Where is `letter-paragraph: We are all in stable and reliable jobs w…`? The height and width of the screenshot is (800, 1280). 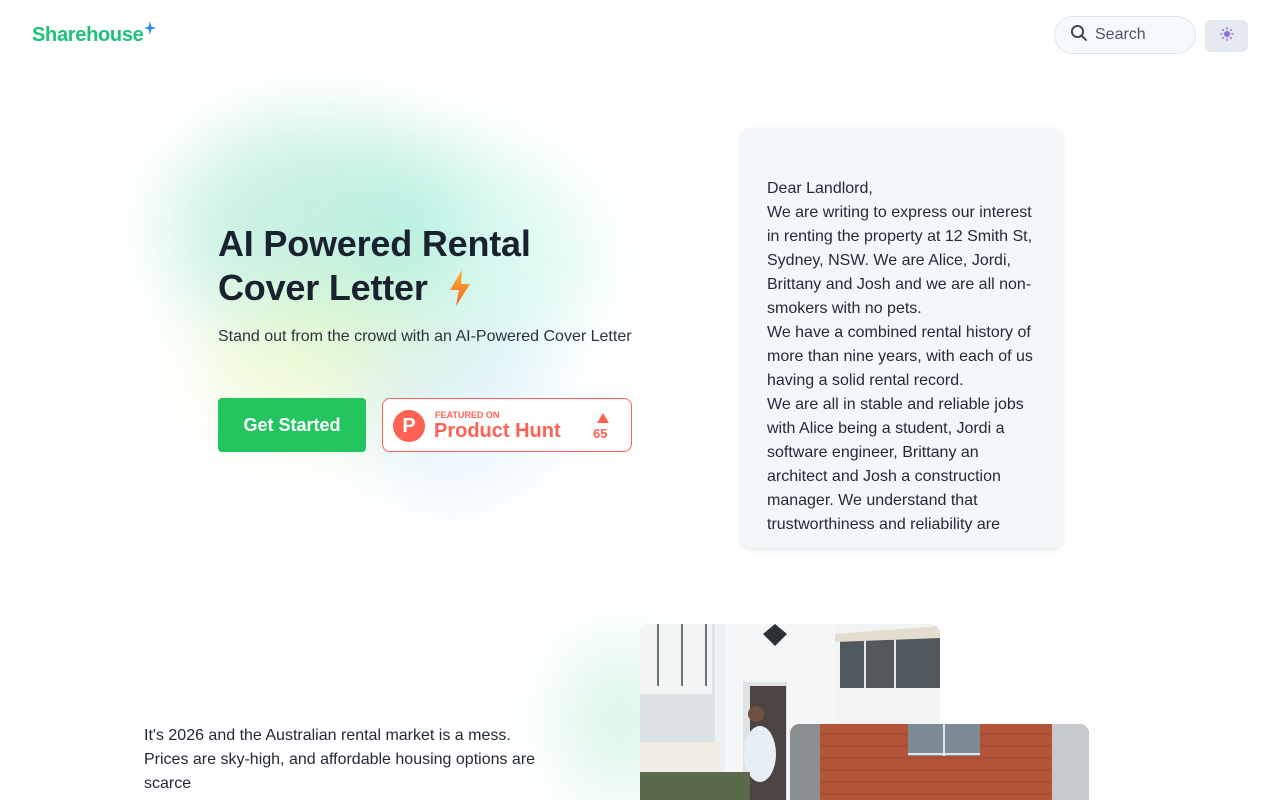 letter-paragraph: We are all in stable and reliable jobs w… is located at coordinates (895, 464).